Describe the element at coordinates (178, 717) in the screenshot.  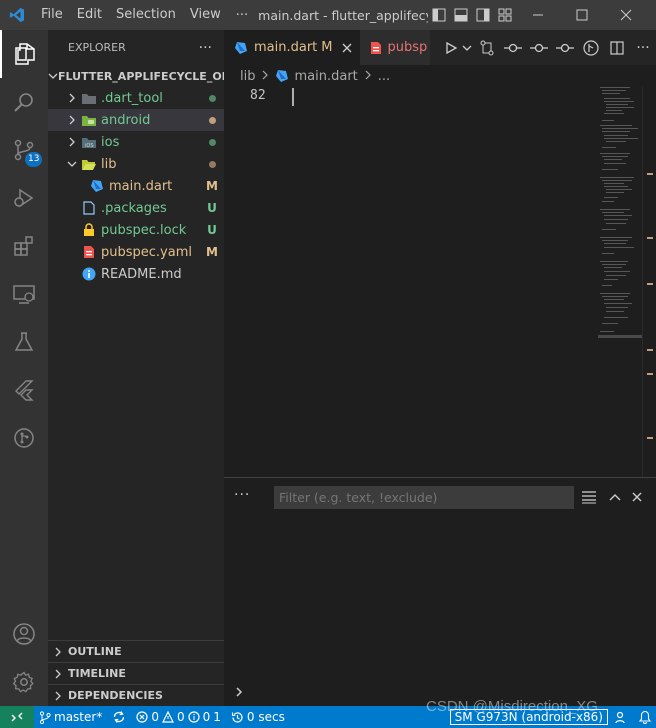
I see `problems-indicator: 0 0 0 1` at that location.